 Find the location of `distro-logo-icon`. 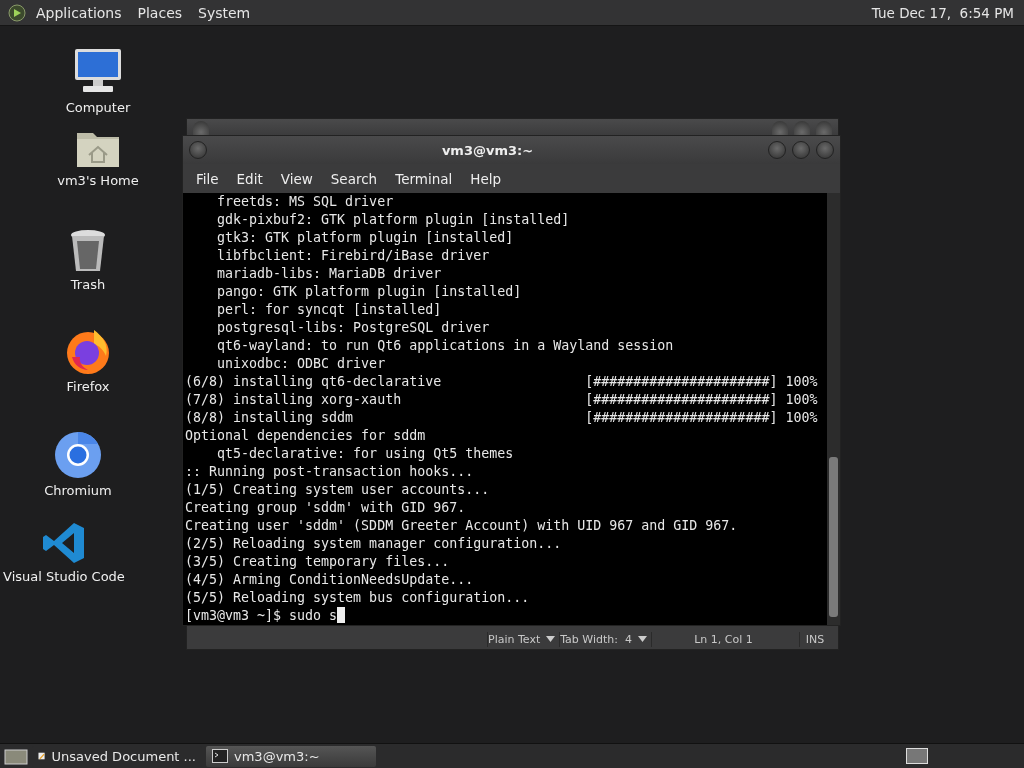

distro-logo-icon is located at coordinates (17, 12).